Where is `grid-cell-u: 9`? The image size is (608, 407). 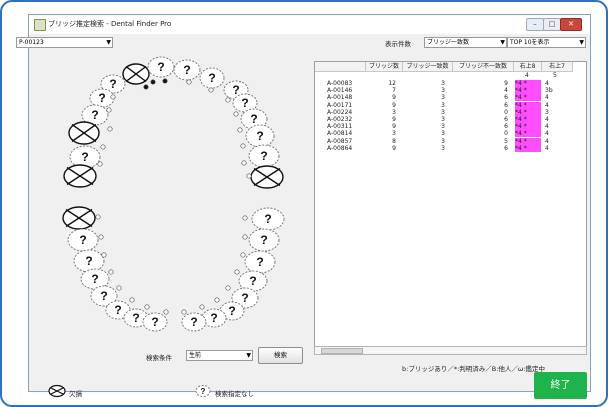 grid-cell-u: 9 is located at coordinates (480, 83).